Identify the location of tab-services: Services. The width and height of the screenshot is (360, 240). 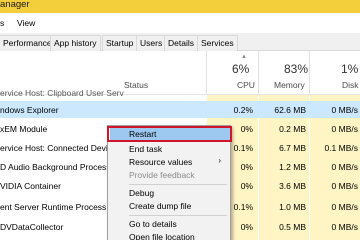
(217, 43).